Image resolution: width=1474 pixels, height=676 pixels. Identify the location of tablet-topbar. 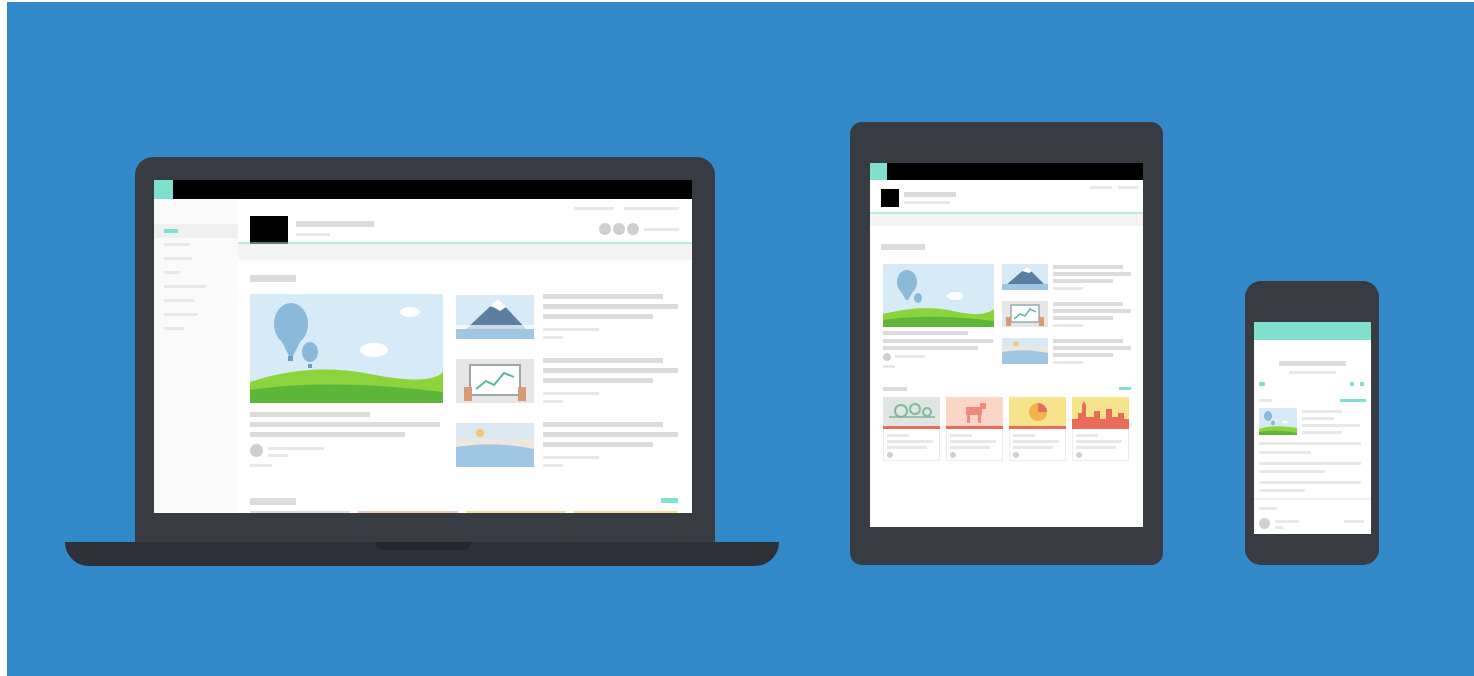
(1006, 171).